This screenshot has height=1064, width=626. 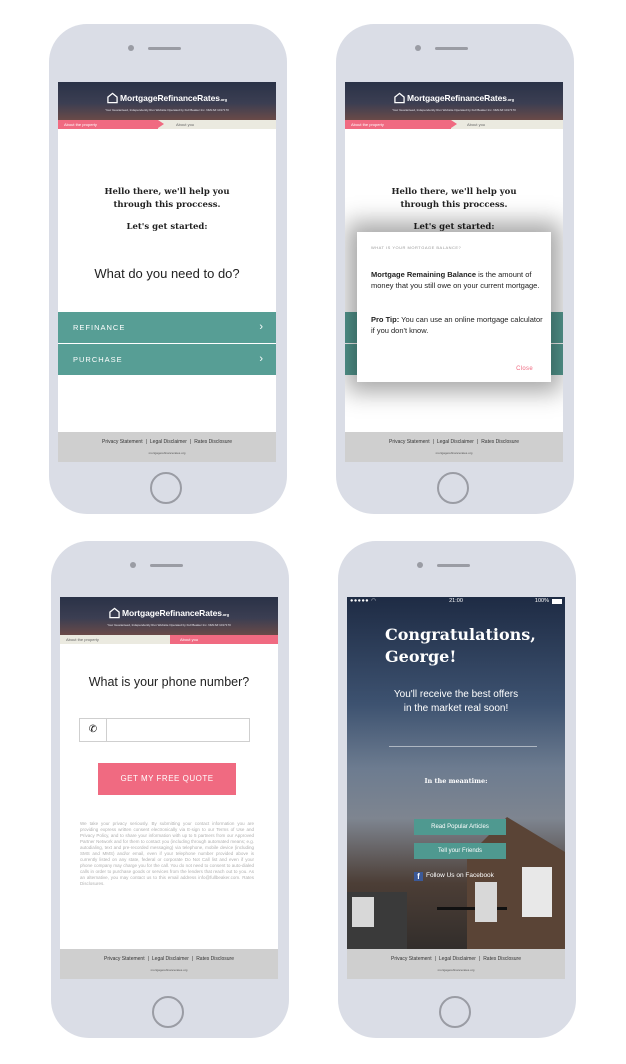 What do you see at coordinates (456, 708) in the screenshot?
I see `offers-line-2: in the market real soon!` at bounding box center [456, 708].